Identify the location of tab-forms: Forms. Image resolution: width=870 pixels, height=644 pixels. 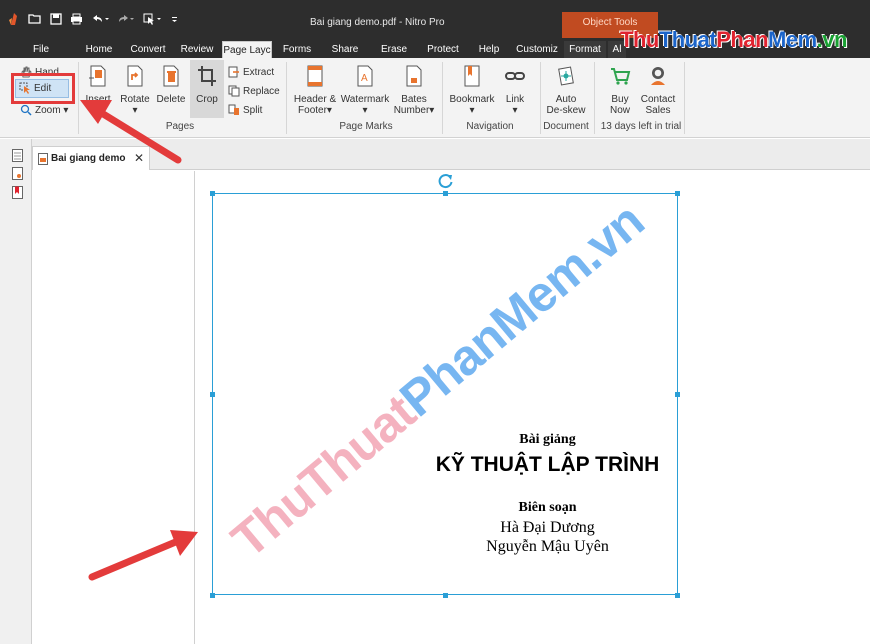
(297, 49).